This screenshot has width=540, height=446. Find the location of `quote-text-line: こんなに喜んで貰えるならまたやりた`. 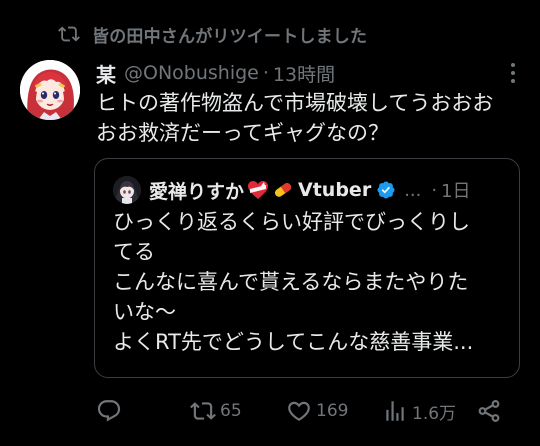

quote-text-line: こんなに喜んで貰えるならまたやりた is located at coordinates (291, 282).